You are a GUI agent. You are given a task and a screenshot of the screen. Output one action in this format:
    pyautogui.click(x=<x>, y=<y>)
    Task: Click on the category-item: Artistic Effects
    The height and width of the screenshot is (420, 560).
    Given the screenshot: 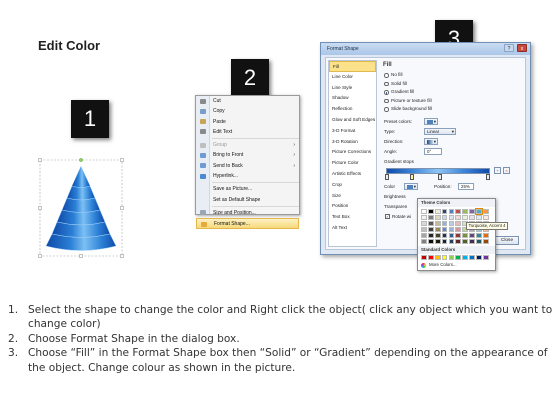 What is the action you would take?
    pyautogui.click(x=352, y=174)
    